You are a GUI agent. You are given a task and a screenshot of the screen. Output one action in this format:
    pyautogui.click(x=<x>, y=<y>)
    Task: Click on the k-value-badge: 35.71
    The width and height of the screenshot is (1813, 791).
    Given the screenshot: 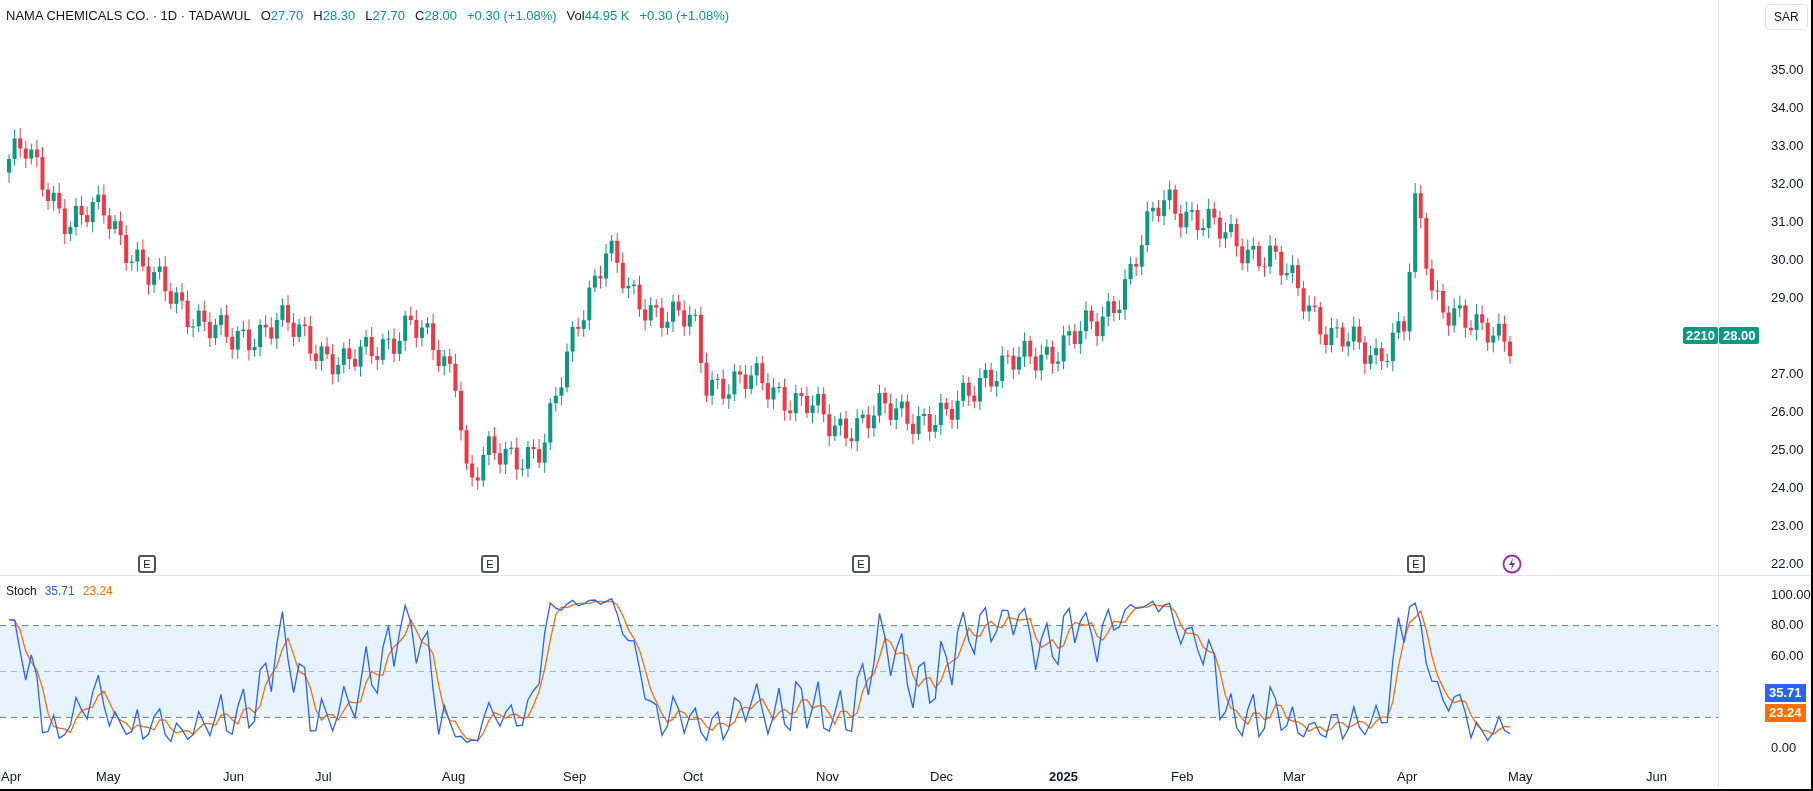 What is the action you would take?
    pyautogui.click(x=1785, y=692)
    